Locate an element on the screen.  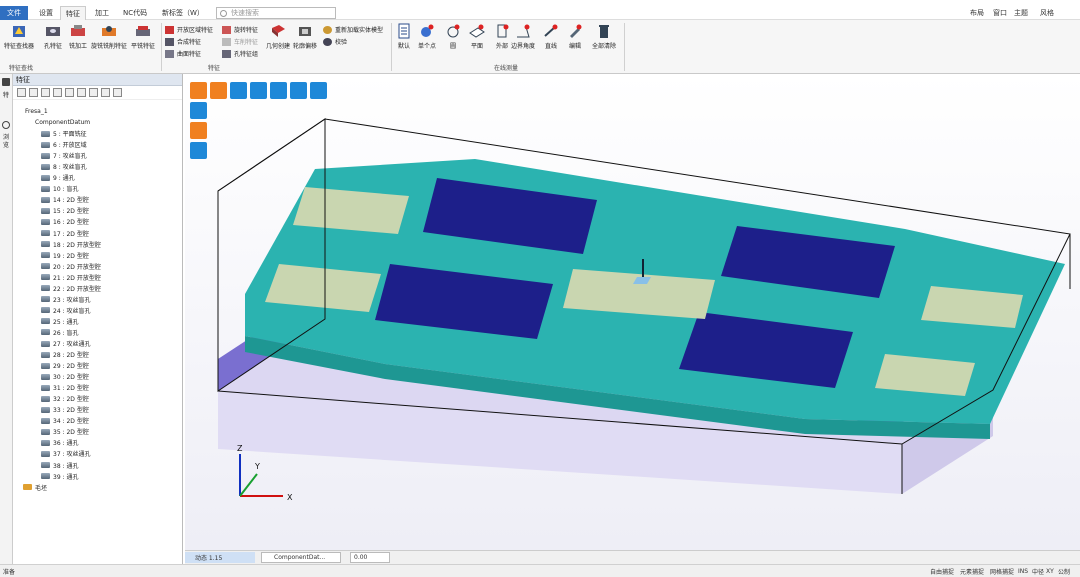
tree-item: 21 : 2D 开放型腔 is located at coordinates (98, 277).